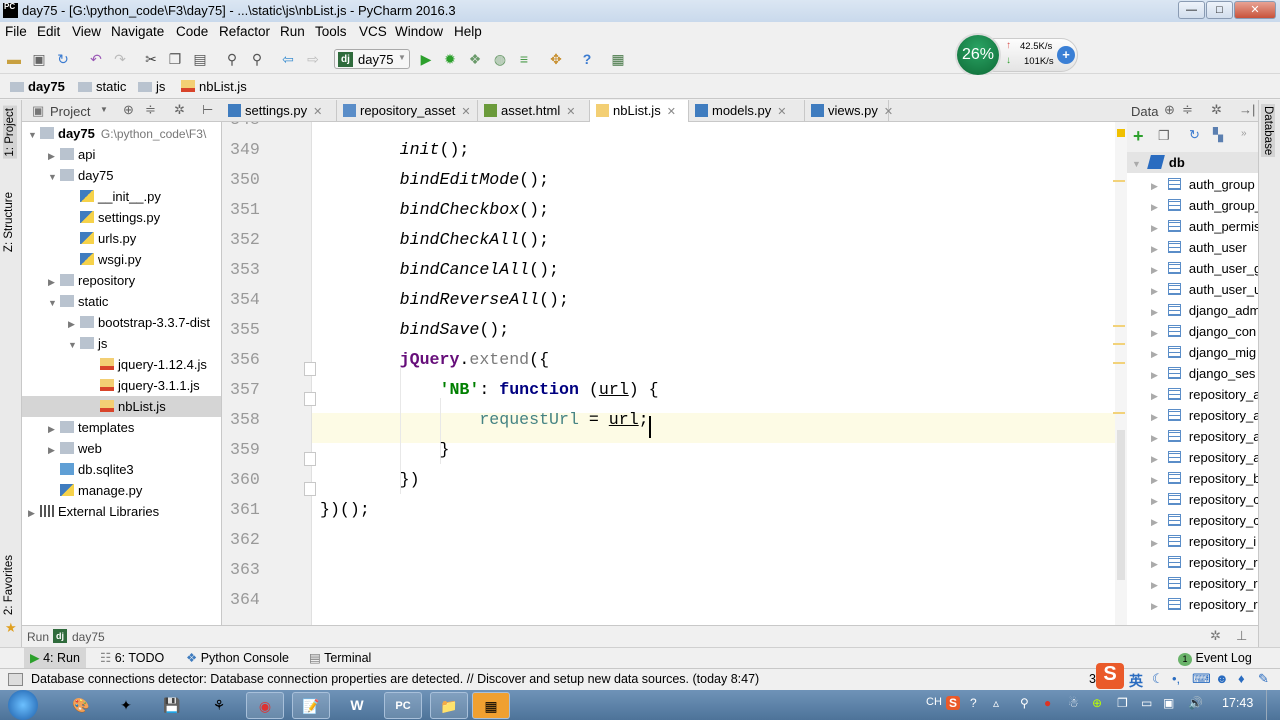  What do you see at coordinates (23, 705) in the screenshot?
I see `start-button` at bounding box center [23, 705].